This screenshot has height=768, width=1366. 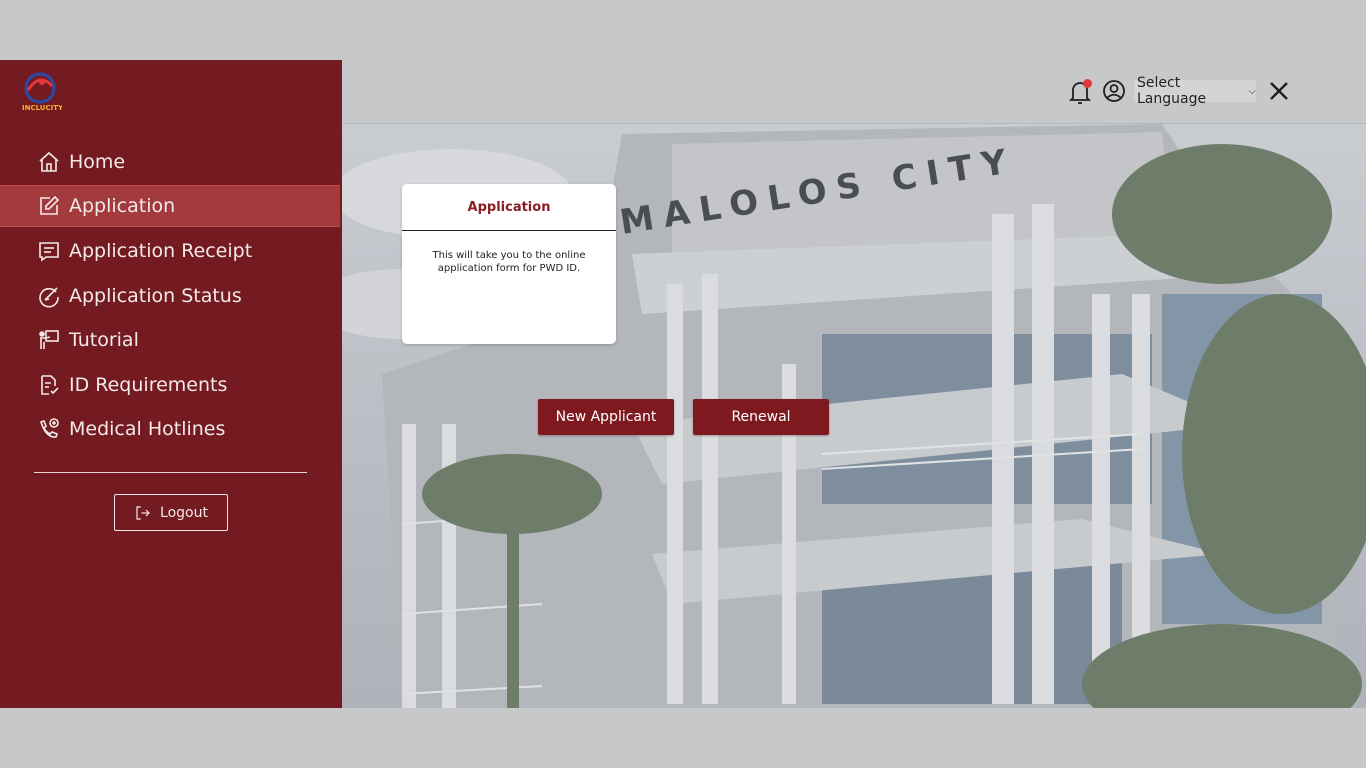 I want to click on language-select: Select Language ⌵, so click(x=1195, y=91).